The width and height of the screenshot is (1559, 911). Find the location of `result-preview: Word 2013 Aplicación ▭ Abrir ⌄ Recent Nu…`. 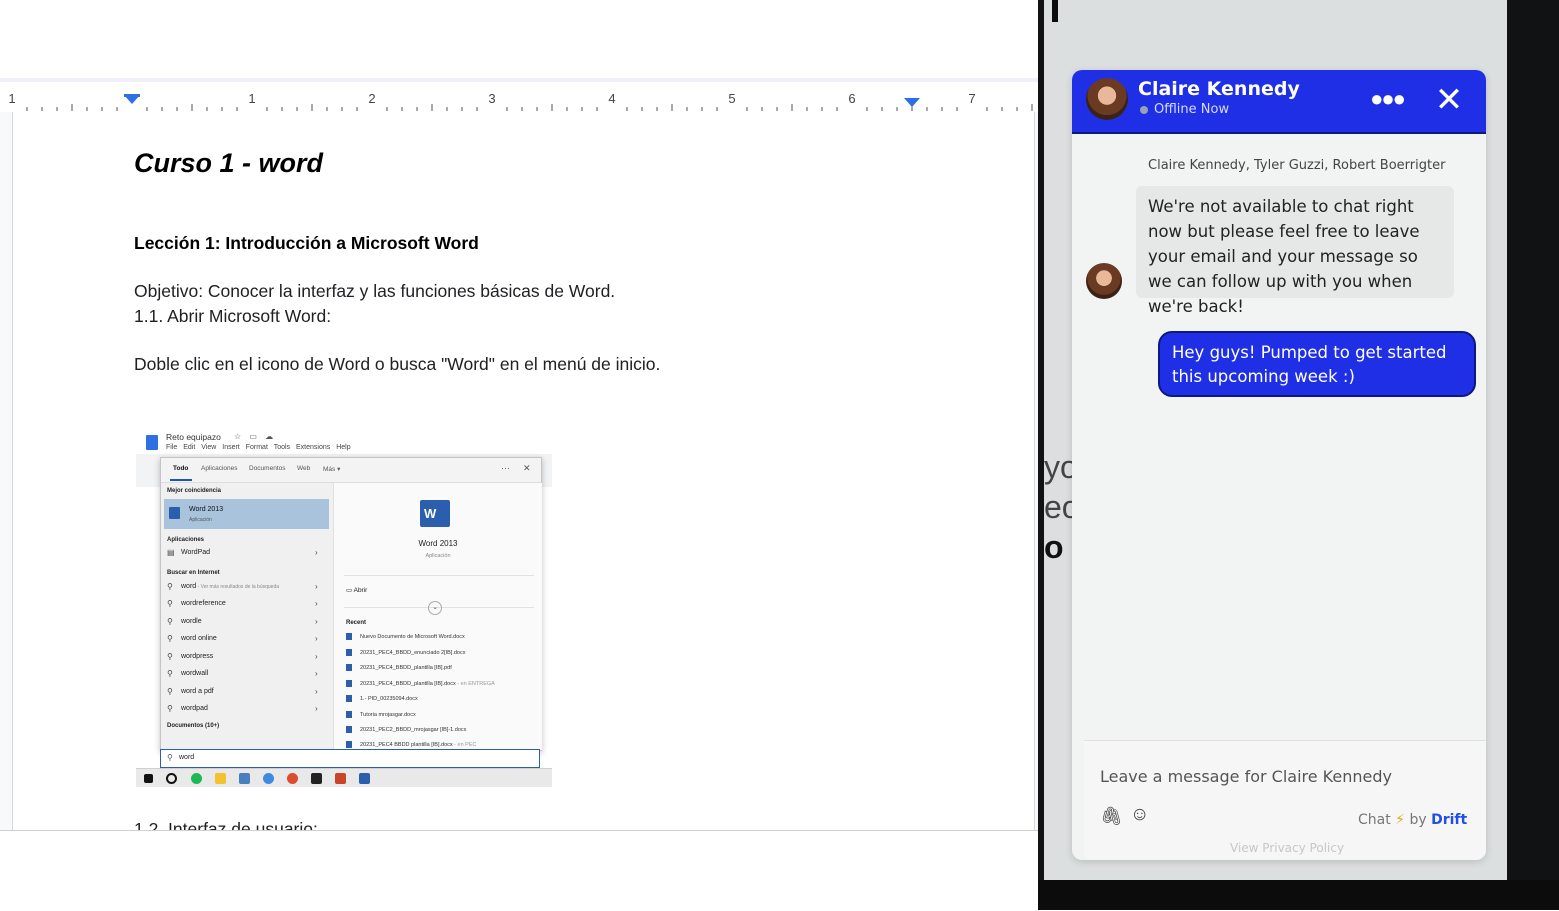

result-preview: Word 2013 Aplicación ▭ Abrir ⌄ Recent Nu… is located at coordinates (437, 616).